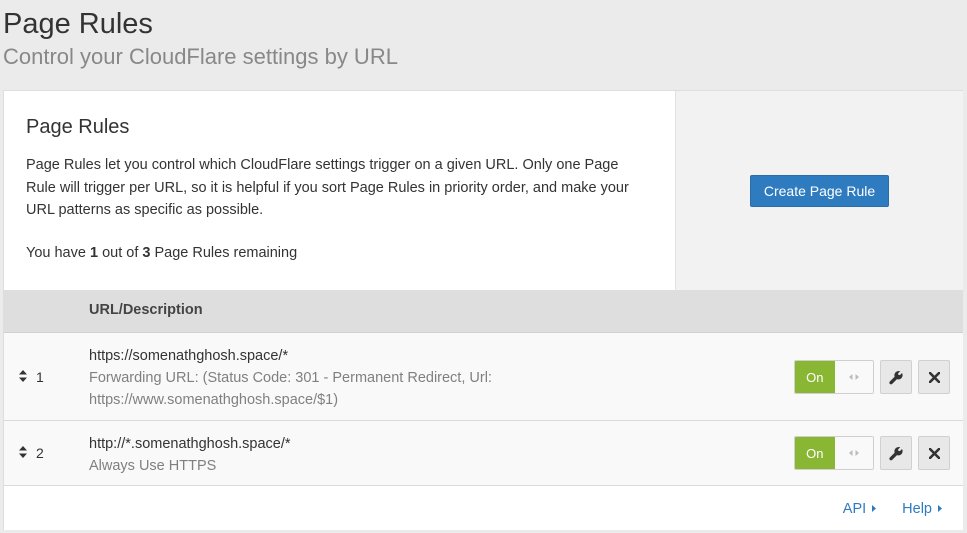 This screenshot has width=967, height=533. Describe the element at coordinates (94, 252) in the screenshot. I see `remaining-used-count: 1` at that location.